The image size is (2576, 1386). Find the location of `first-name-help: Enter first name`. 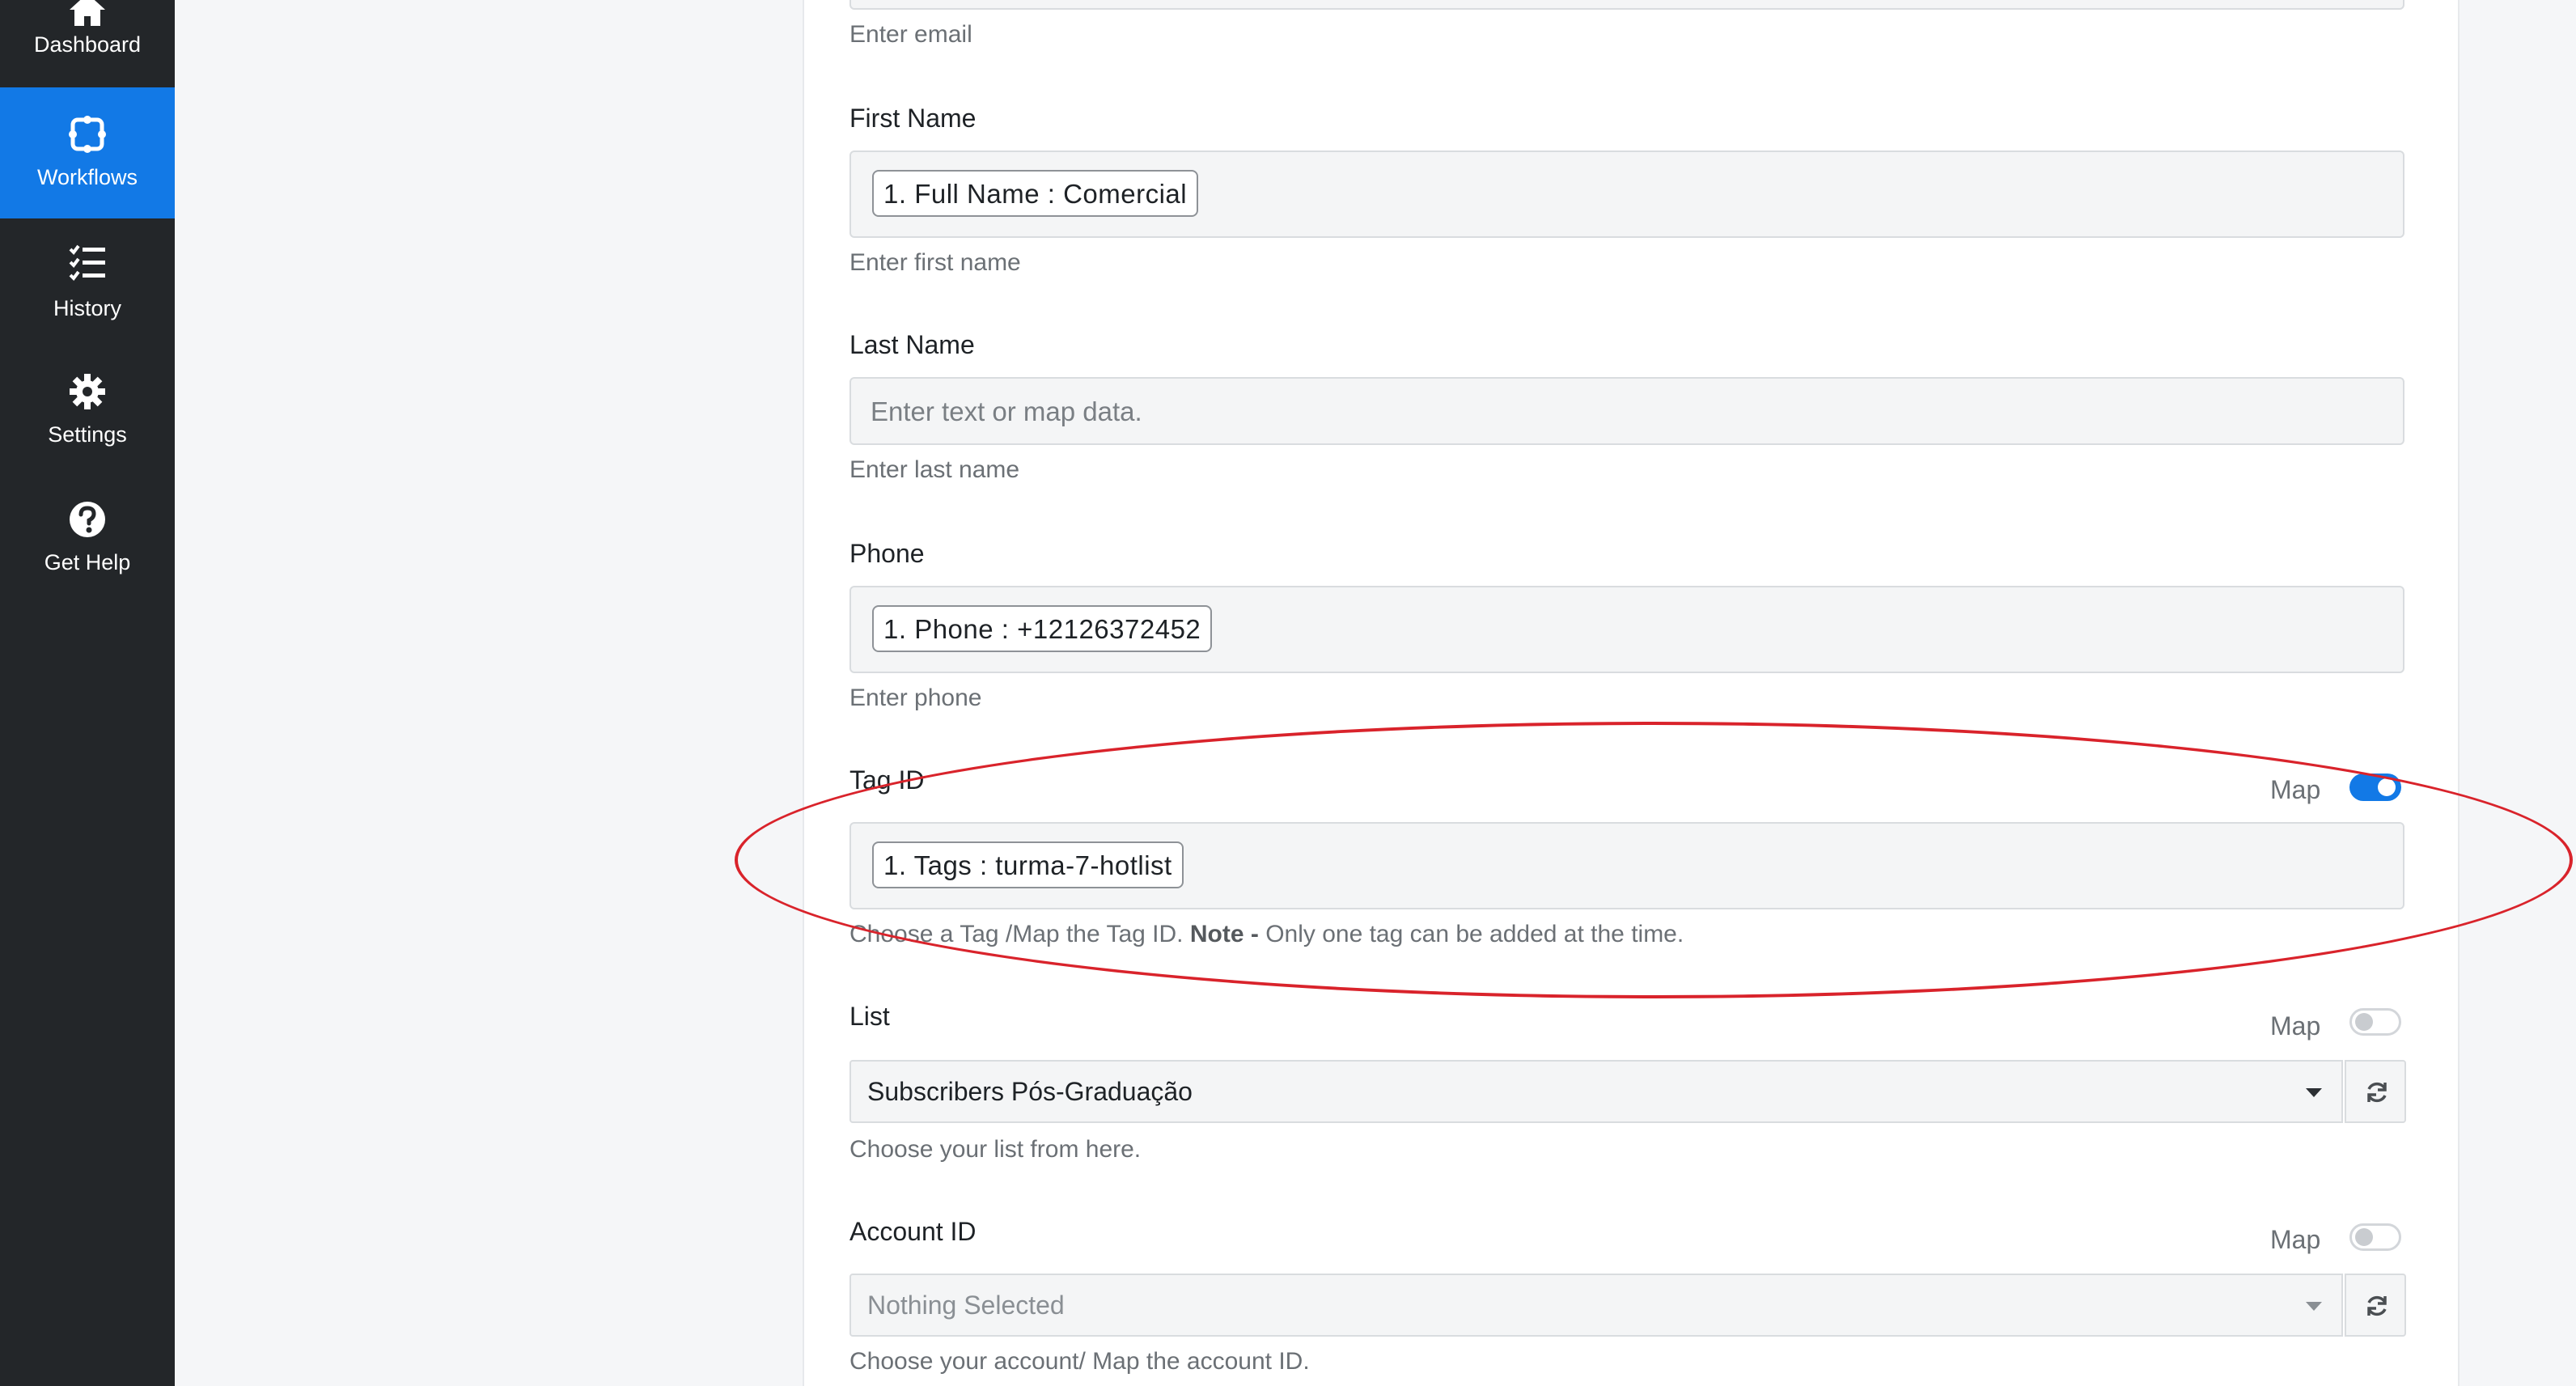

first-name-help: Enter first name is located at coordinates (935, 262).